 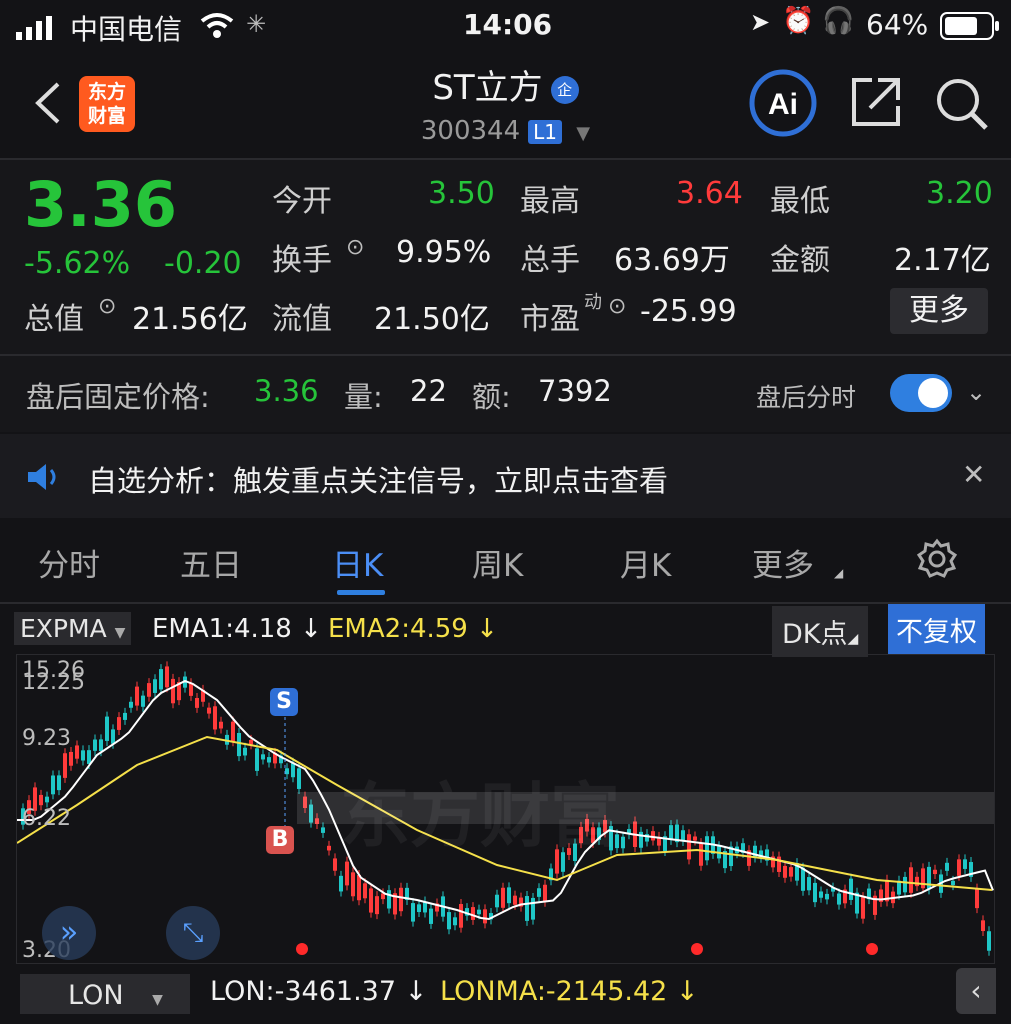 I want to click on dk-point-button: DK点◢, so click(x=820, y=631).